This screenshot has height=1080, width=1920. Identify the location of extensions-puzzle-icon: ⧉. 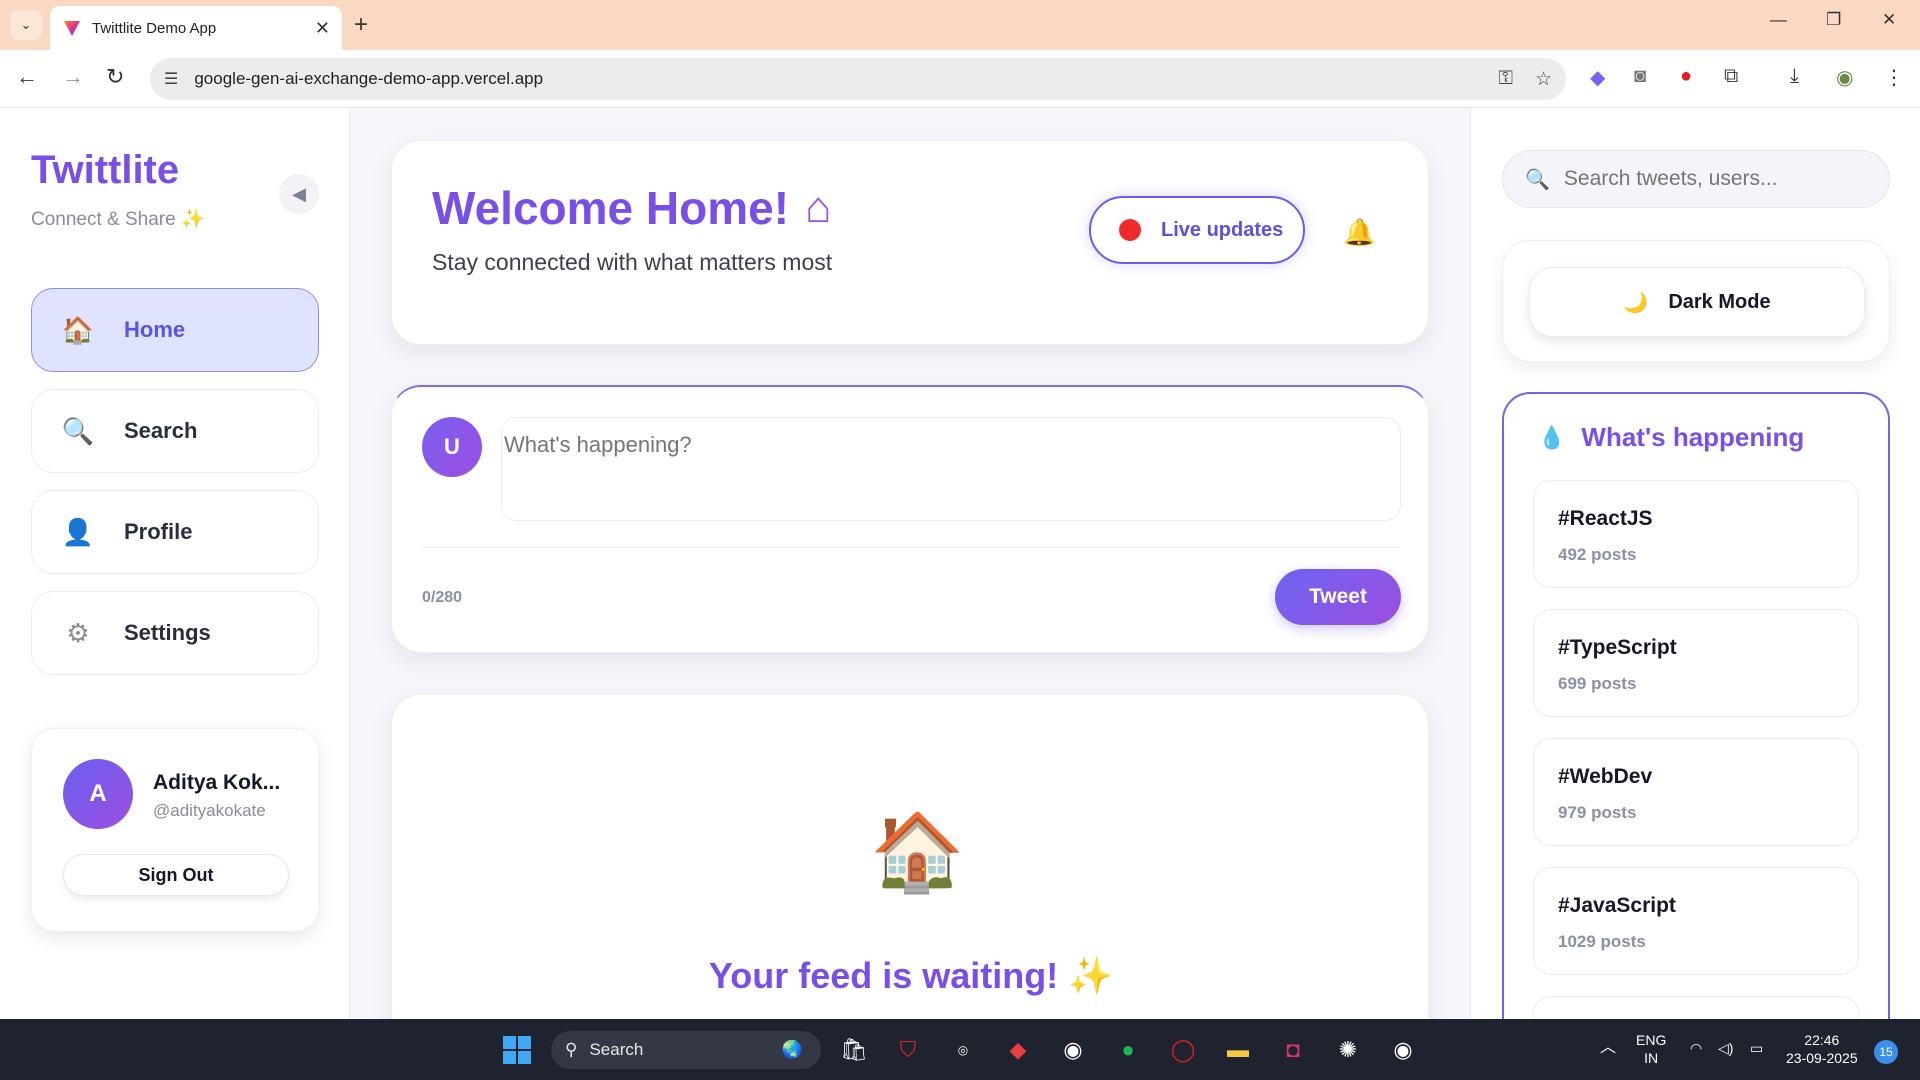
(1731, 76).